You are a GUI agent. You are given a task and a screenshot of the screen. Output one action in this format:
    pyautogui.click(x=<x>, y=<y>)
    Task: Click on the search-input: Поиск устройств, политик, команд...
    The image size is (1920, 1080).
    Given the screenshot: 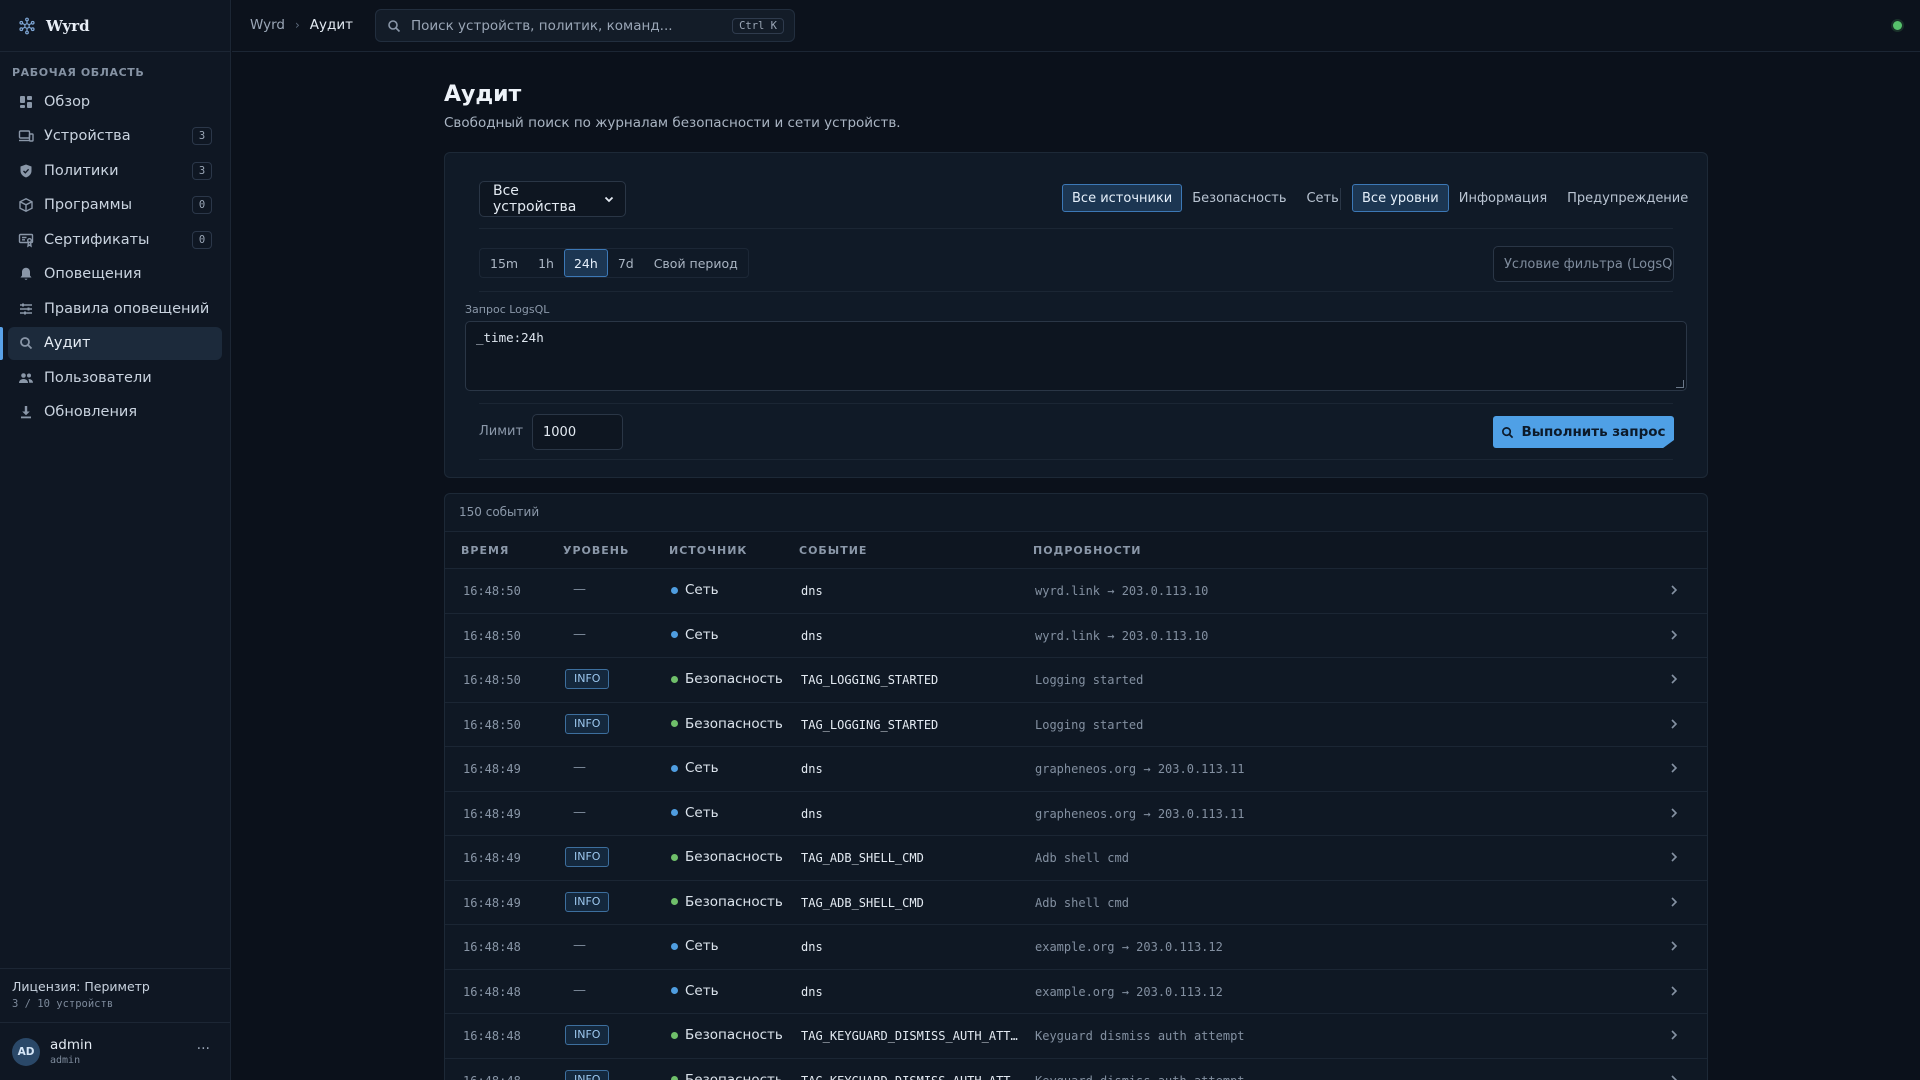 What is the action you would take?
    pyautogui.click(x=566, y=26)
    